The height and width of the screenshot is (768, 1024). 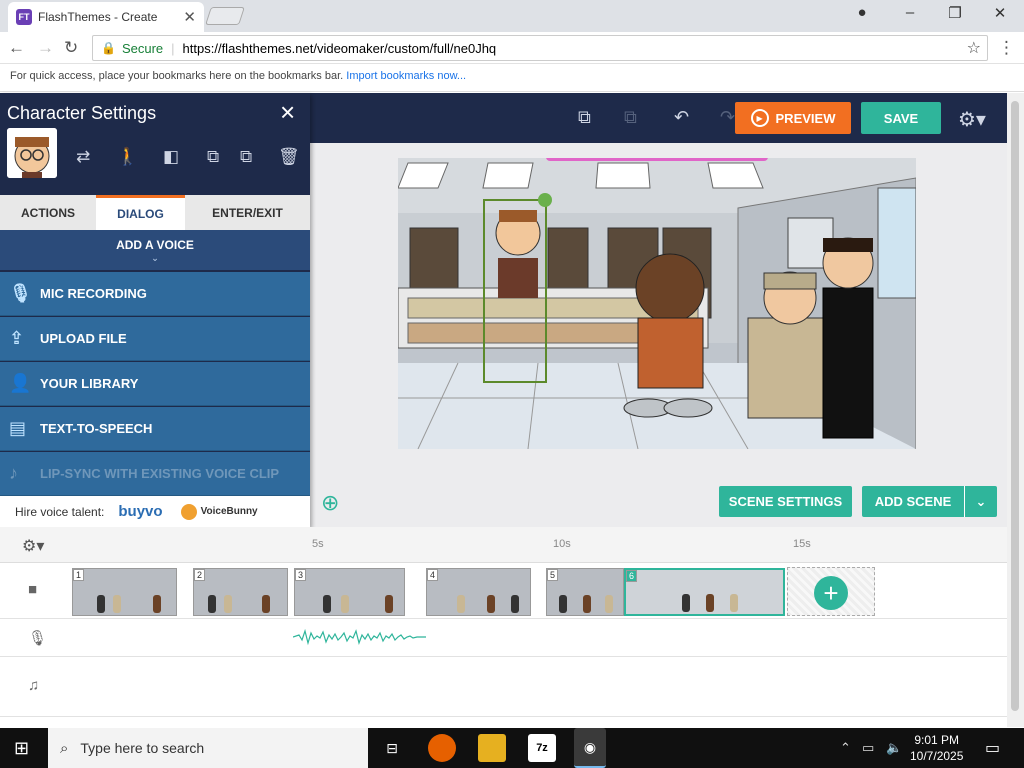 I want to click on loading-bar, so click(x=657, y=159).